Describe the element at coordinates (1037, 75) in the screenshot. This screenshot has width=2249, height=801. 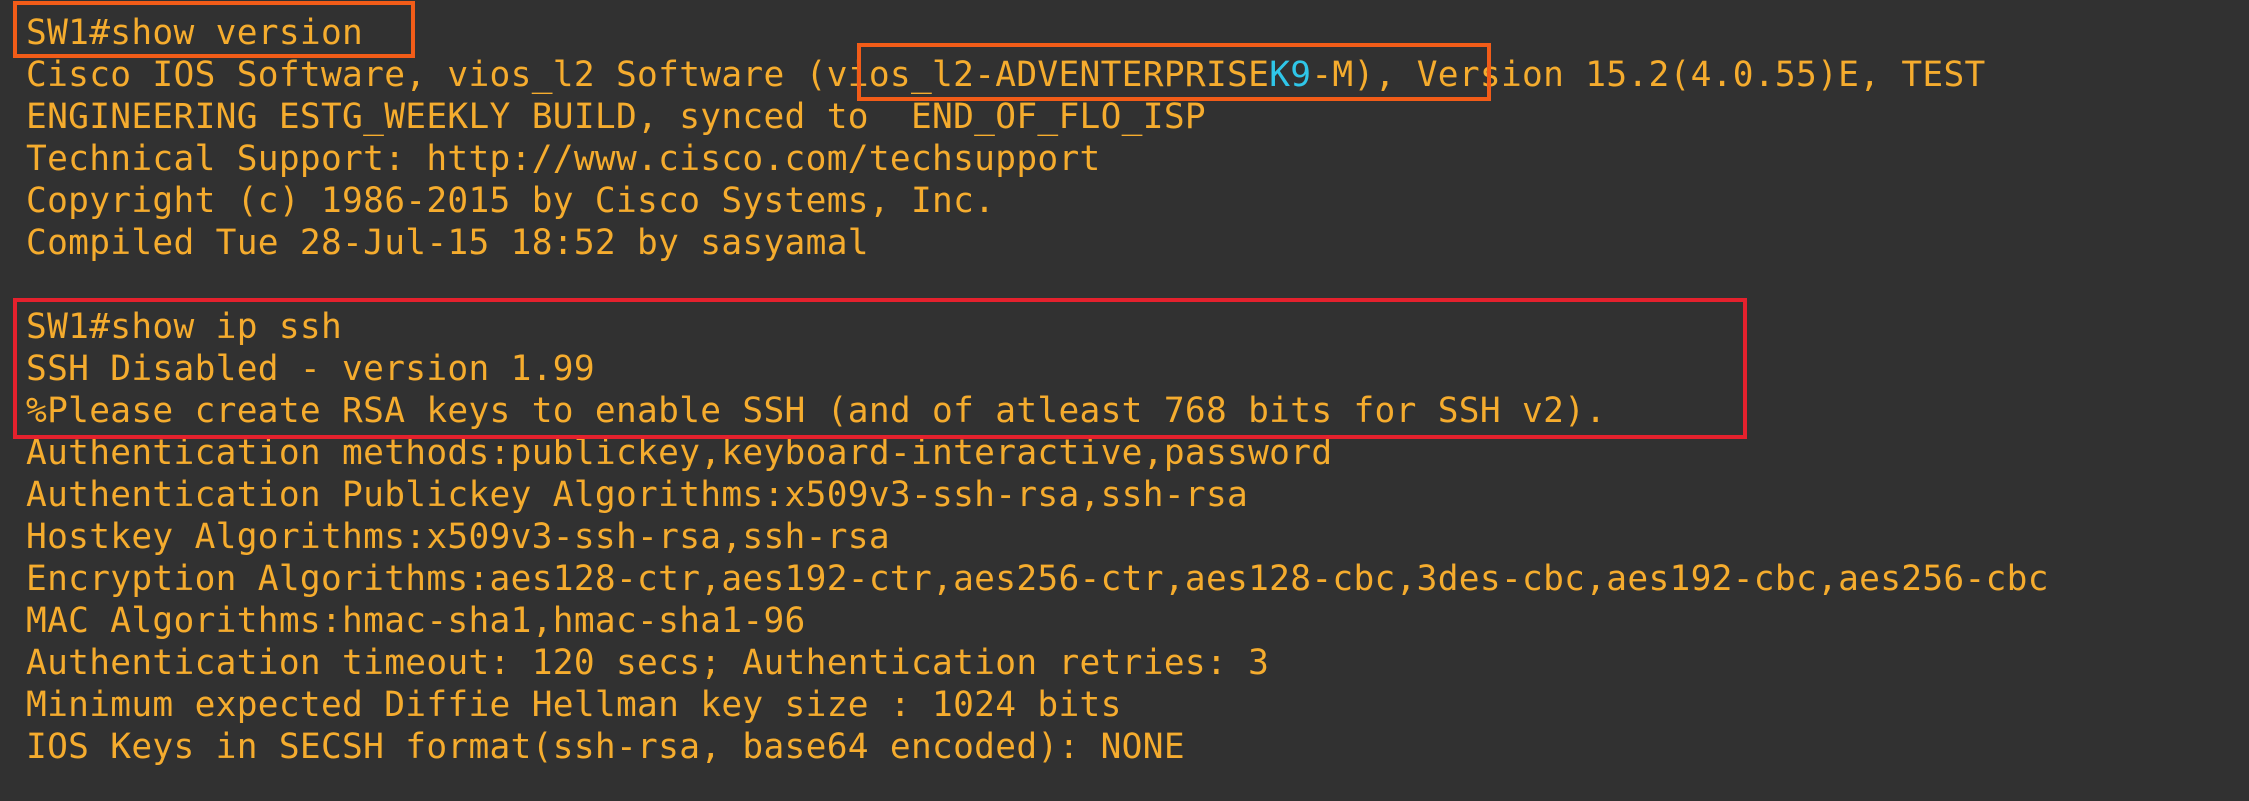
I see `image-name-part-a: (vios_l2-ADVENTERPRISE` at that location.